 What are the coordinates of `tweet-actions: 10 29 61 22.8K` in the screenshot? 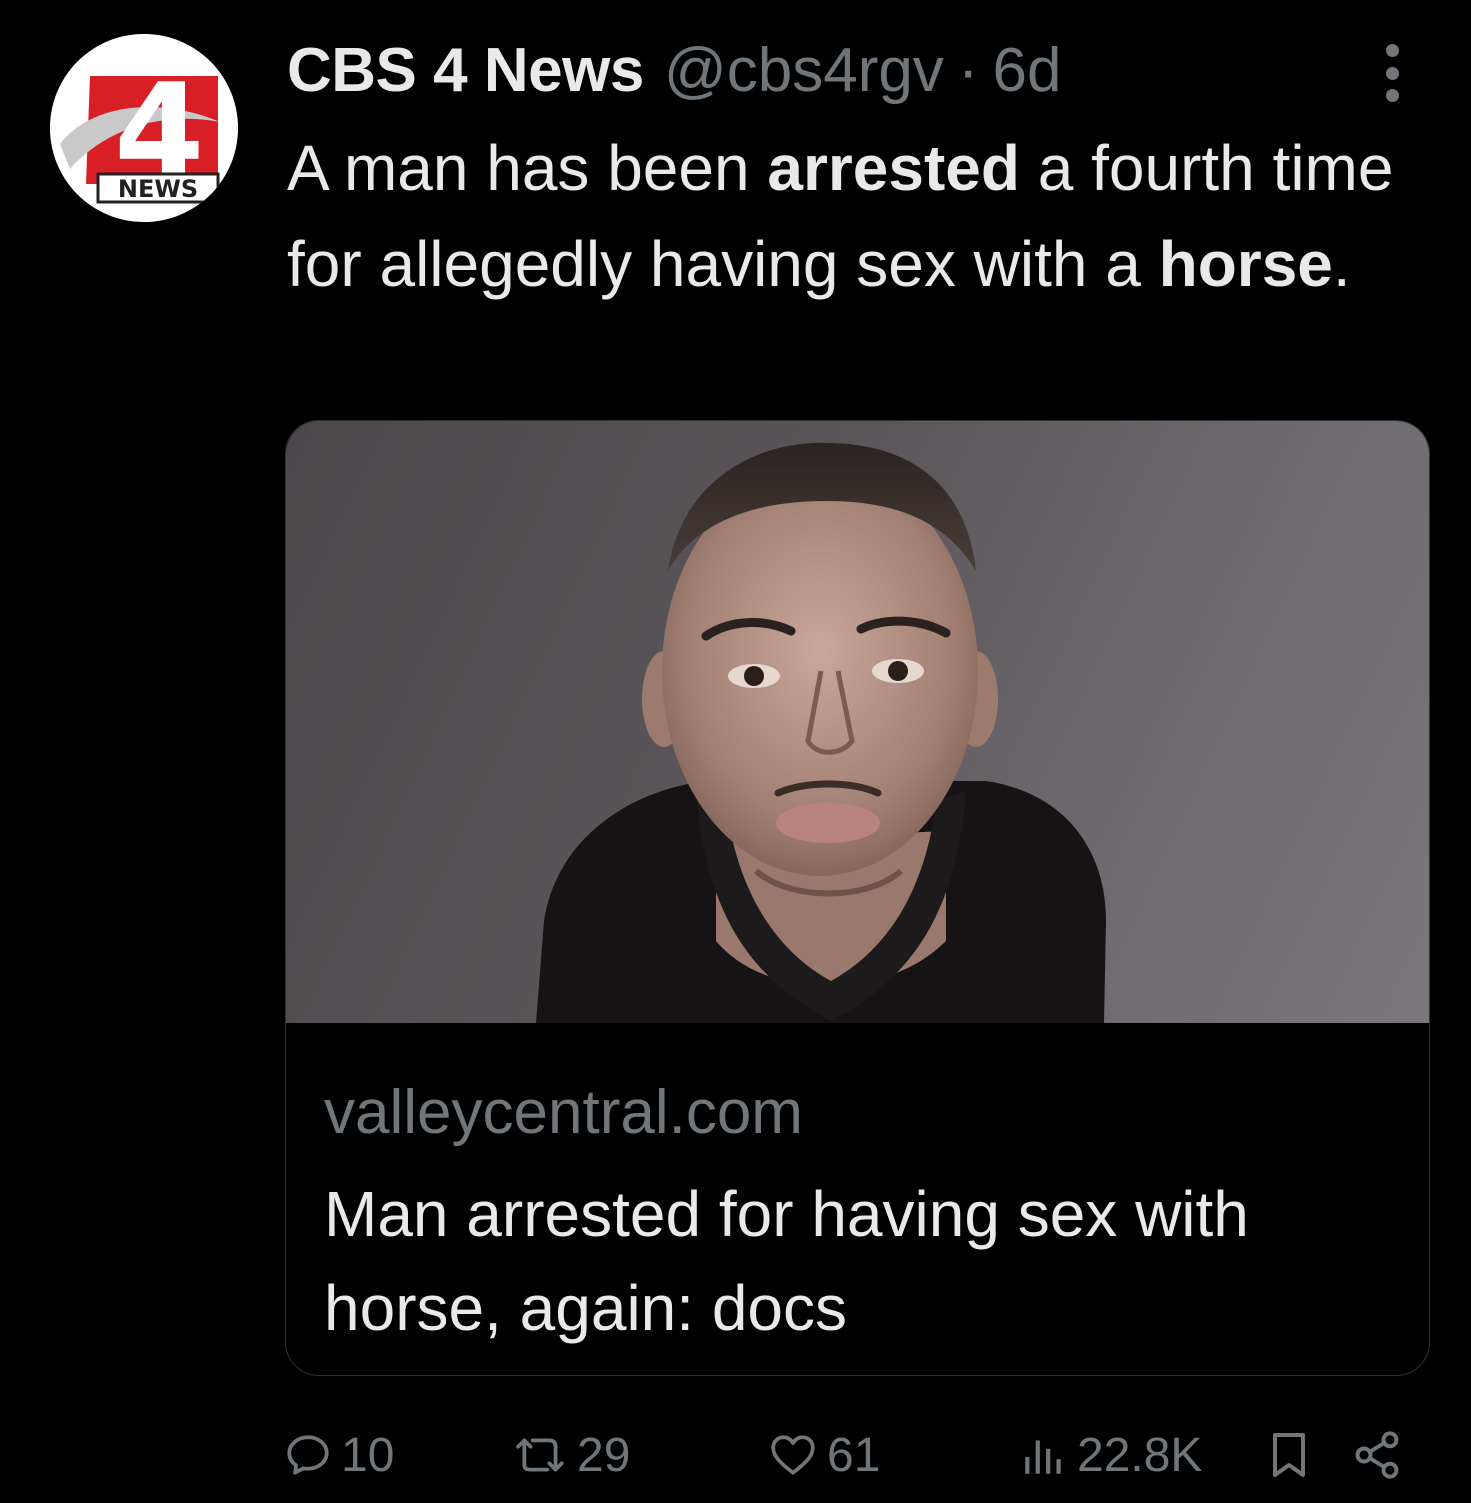 It's located at (848, 1455).